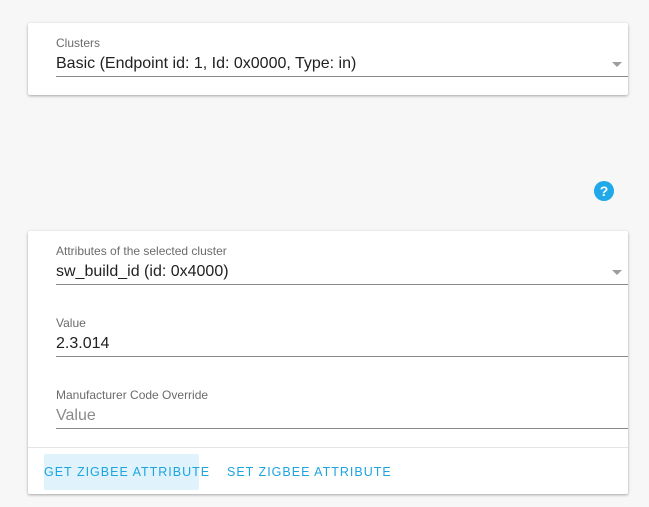 Image resolution: width=649 pixels, height=507 pixels. Describe the element at coordinates (342, 273) in the screenshot. I see `attributes-select: sw_build_id (id: 0x4000)` at that location.